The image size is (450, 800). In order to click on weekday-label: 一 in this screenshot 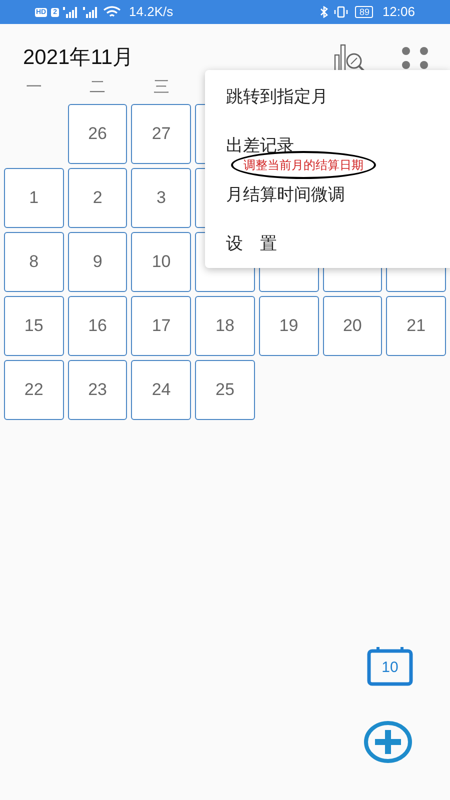, I will do `click(34, 88)`.